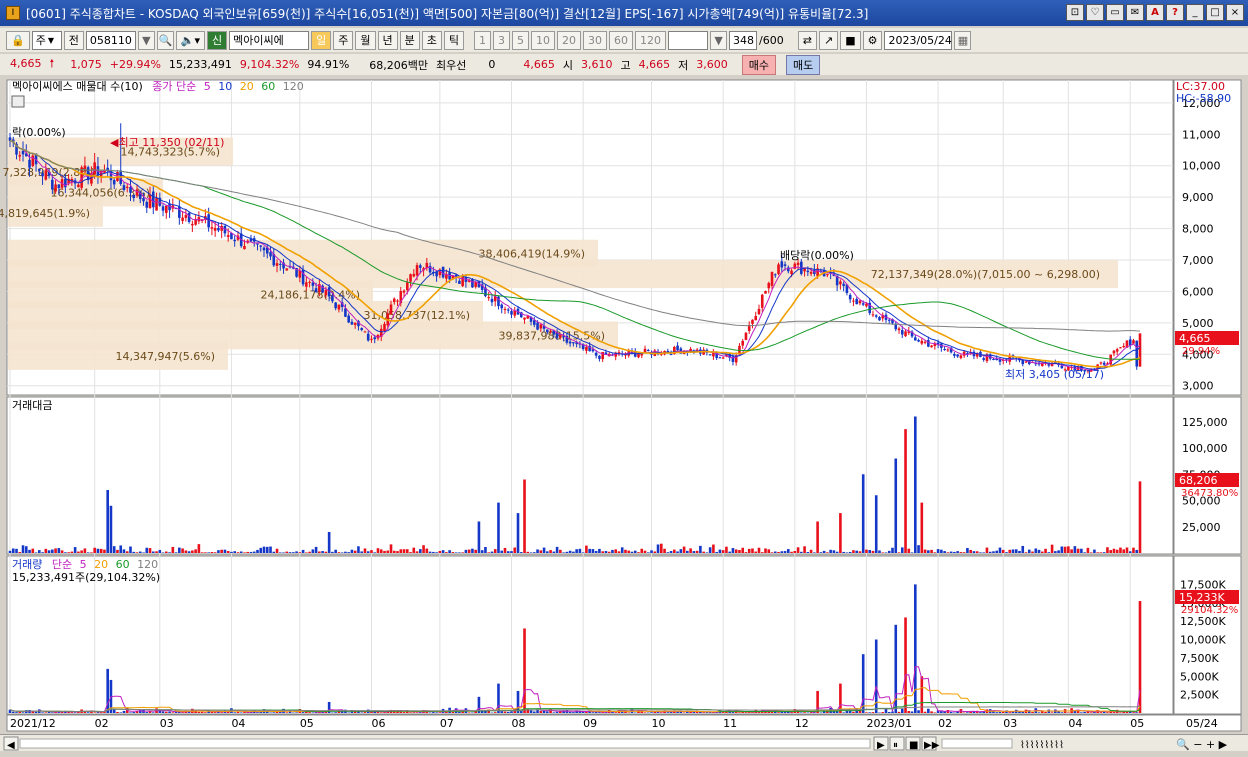  I want to click on tab-period-tick: 틱, so click(454, 40).